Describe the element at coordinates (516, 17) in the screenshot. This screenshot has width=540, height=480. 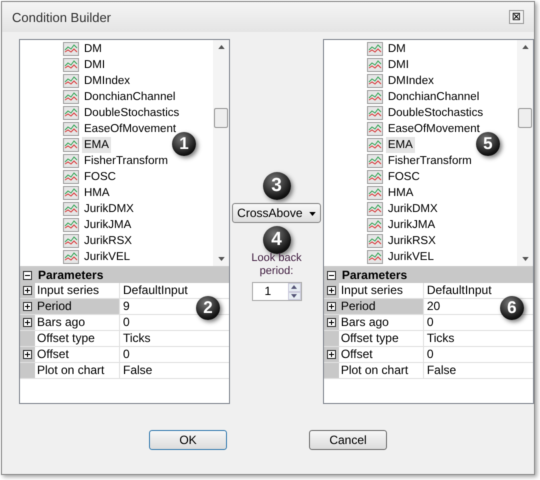
I see `close-button: ⊠` at that location.